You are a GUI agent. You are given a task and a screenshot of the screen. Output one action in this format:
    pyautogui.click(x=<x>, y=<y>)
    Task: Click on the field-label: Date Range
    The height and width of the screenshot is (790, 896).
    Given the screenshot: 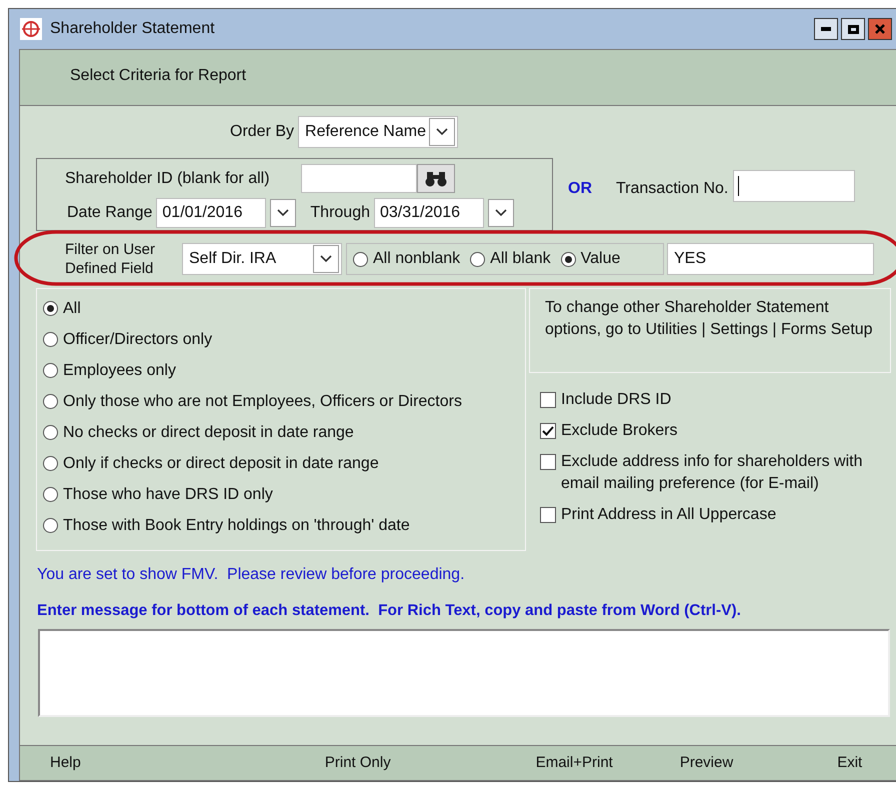 What is the action you would take?
    pyautogui.click(x=109, y=213)
    